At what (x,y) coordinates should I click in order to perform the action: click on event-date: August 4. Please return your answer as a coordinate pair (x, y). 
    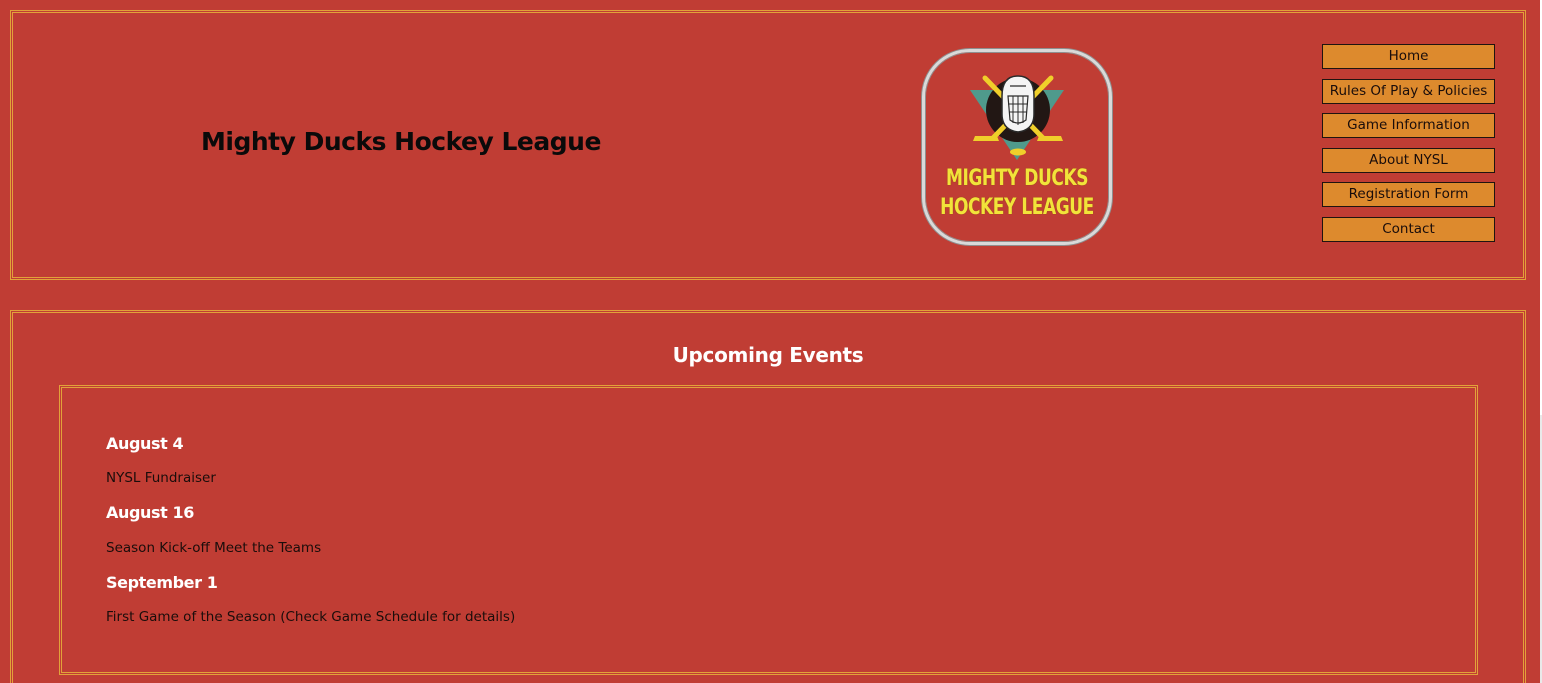
    Looking at the image, I should click on (145, 443).